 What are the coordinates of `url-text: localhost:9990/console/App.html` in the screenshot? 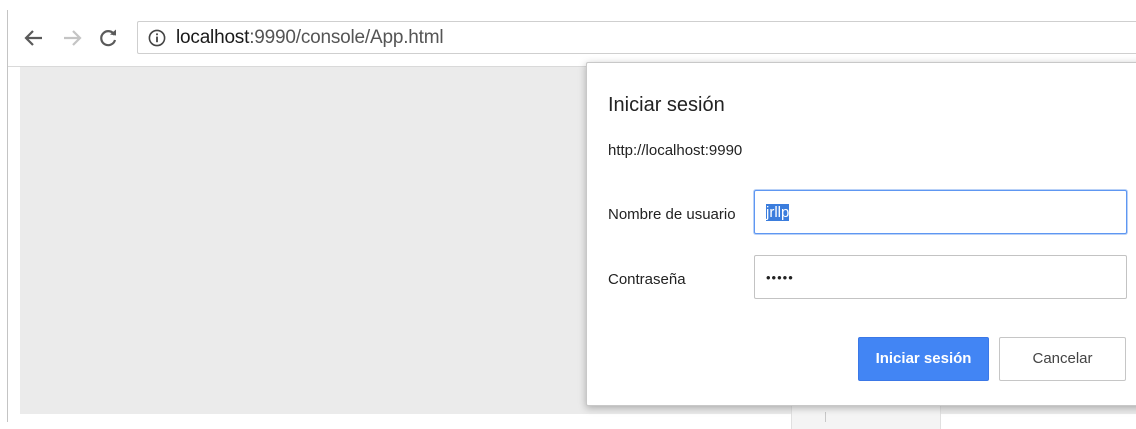 It's located at (310, 37).